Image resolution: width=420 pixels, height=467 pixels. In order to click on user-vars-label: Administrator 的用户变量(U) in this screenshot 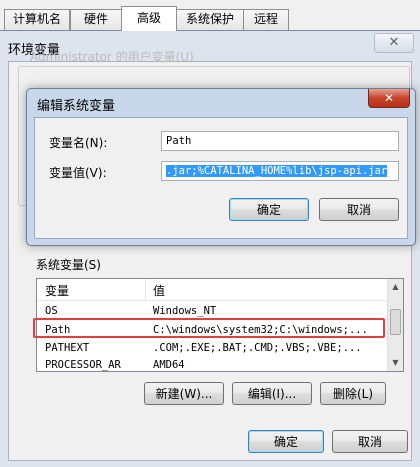, I will do `click(112, 57)`.